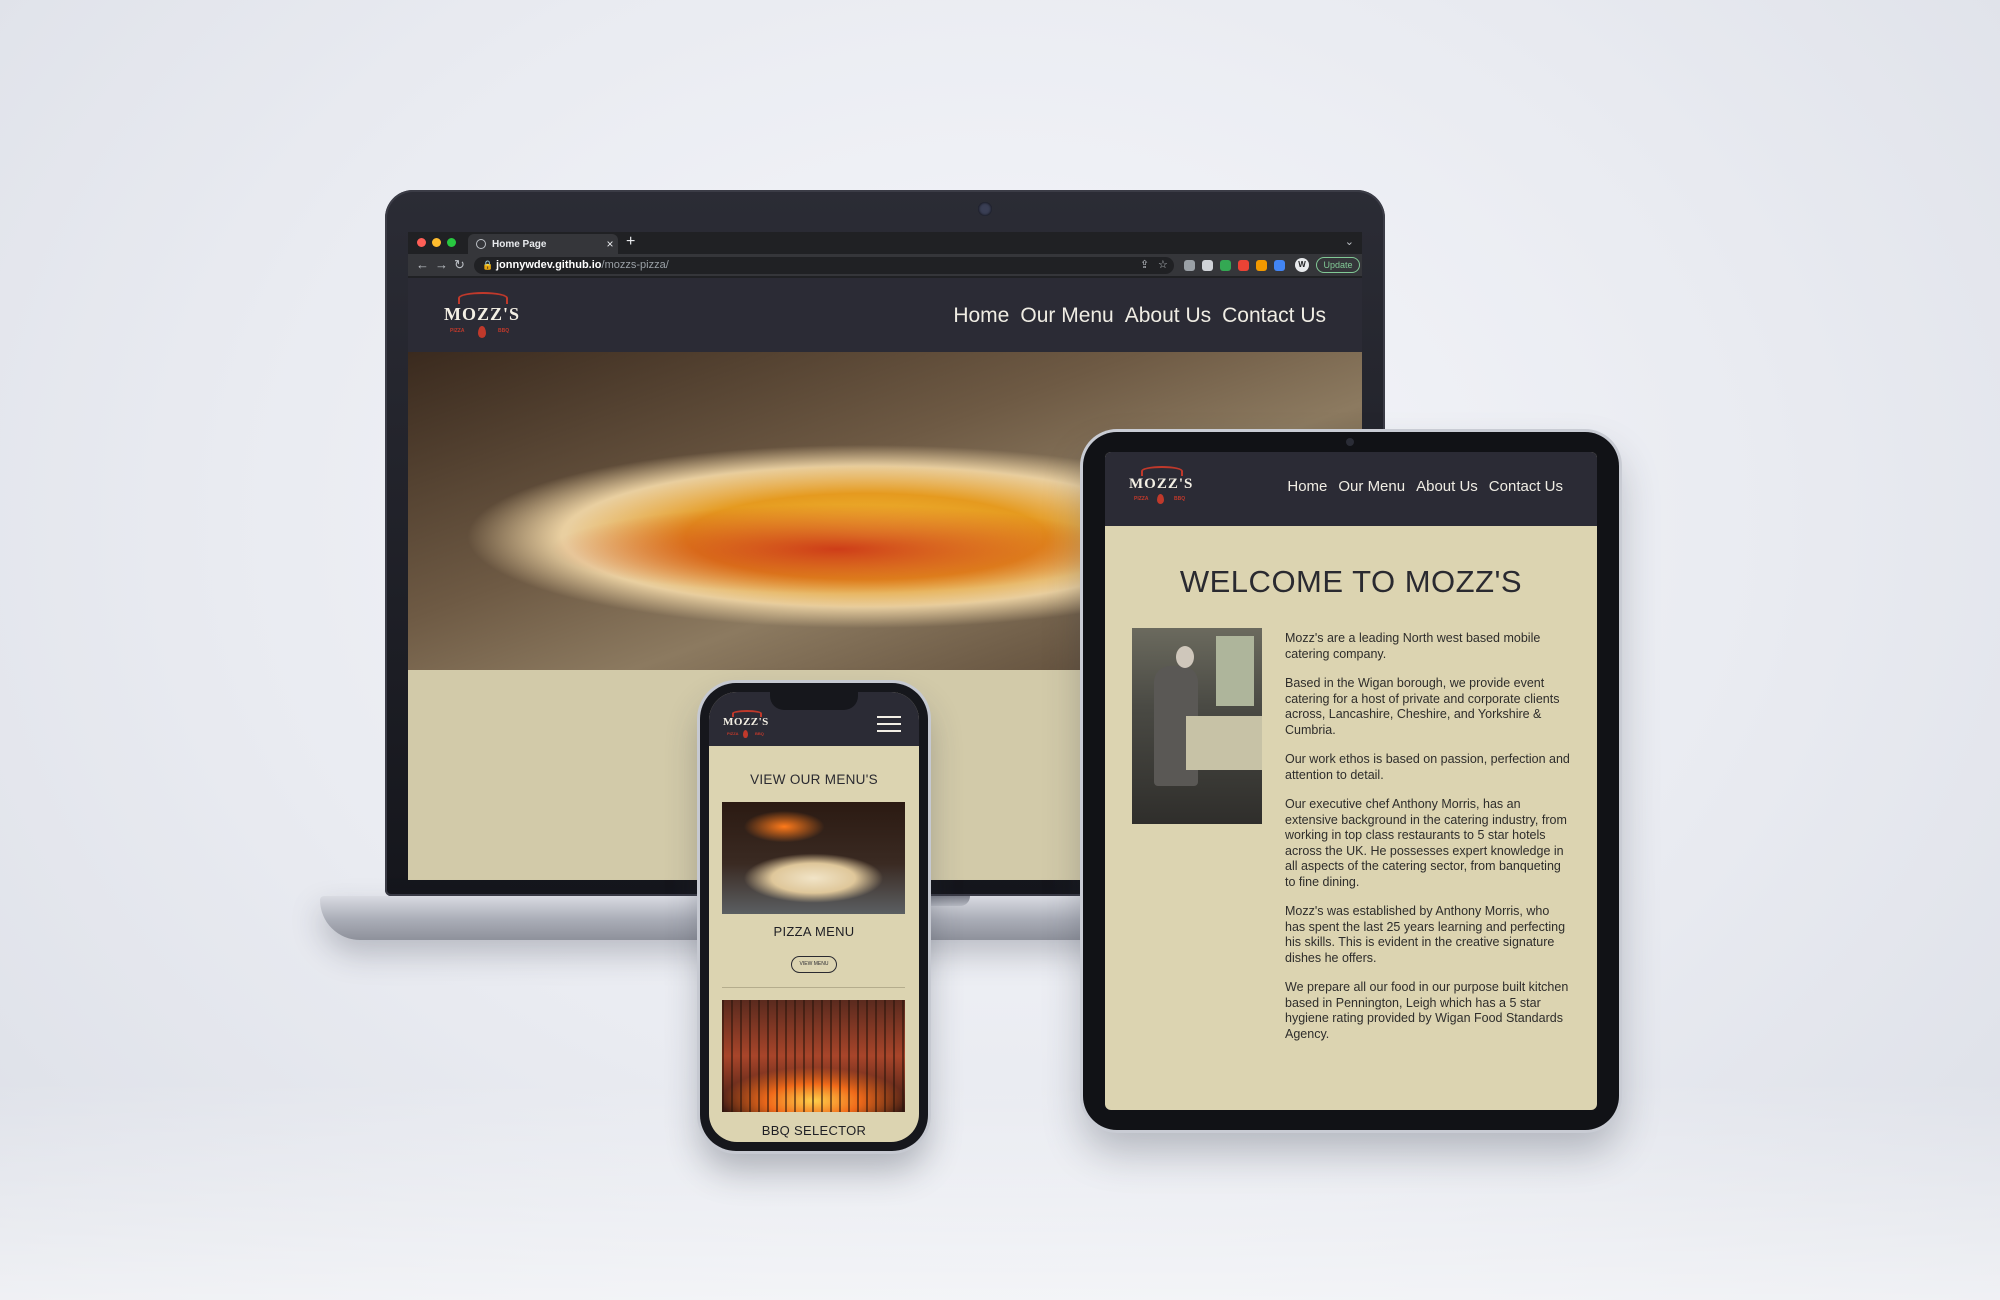  Describe the element at coordinates (1349, 241) in the screenshot. I see `tab-search-button: ⌄` at that location.